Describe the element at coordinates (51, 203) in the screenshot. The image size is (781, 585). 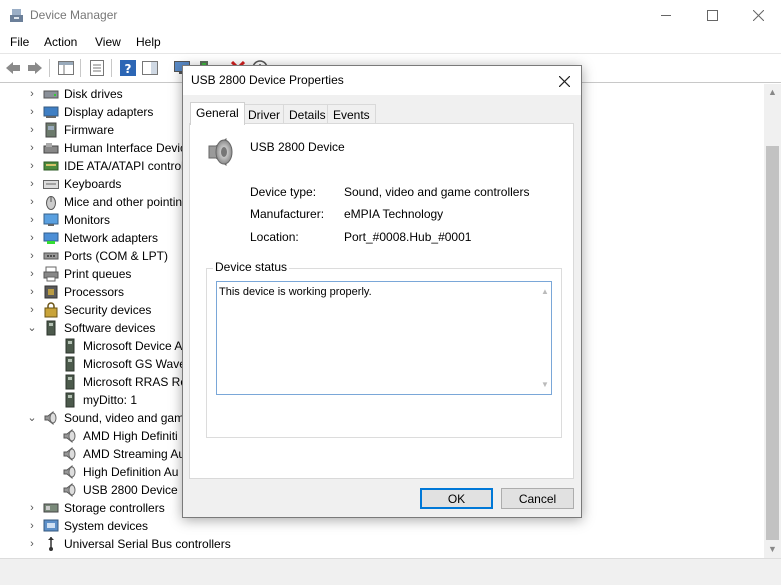
I see `mouse-icon` at that location.